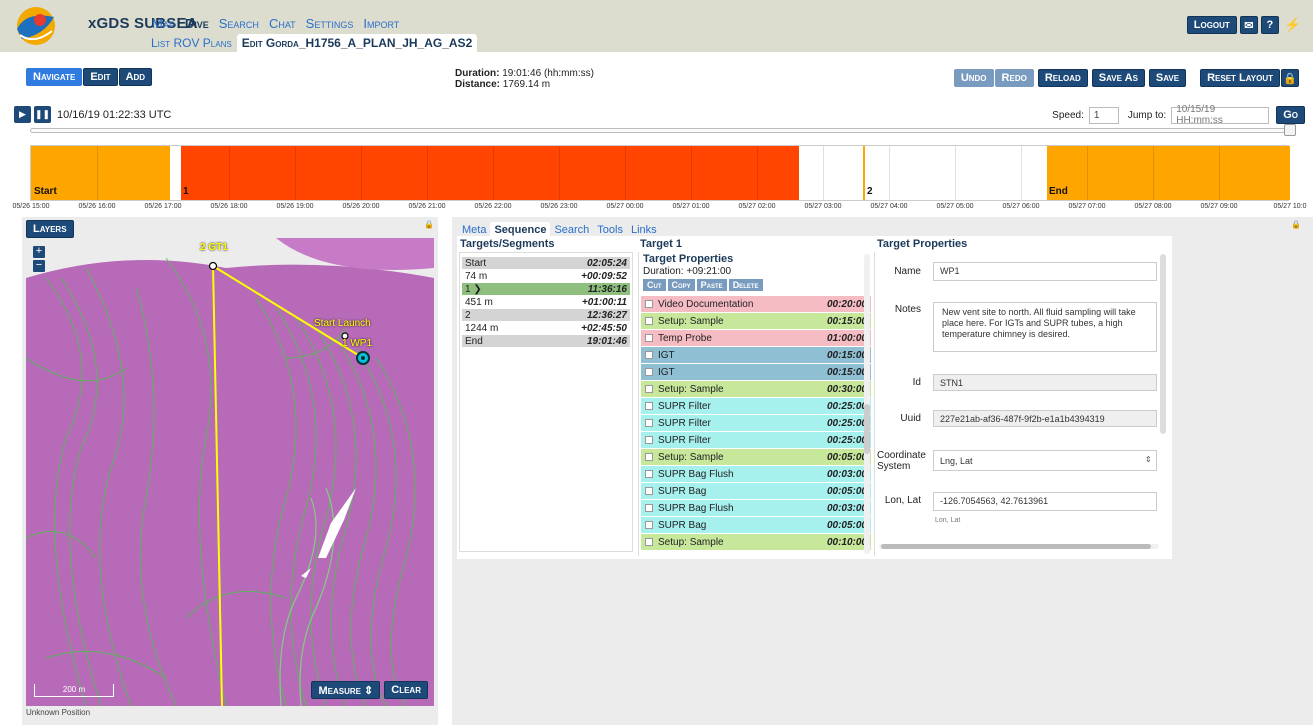 This screenshot has width=1313, height=725. I want to click on sequence-scrollbar, so click(867, 404).